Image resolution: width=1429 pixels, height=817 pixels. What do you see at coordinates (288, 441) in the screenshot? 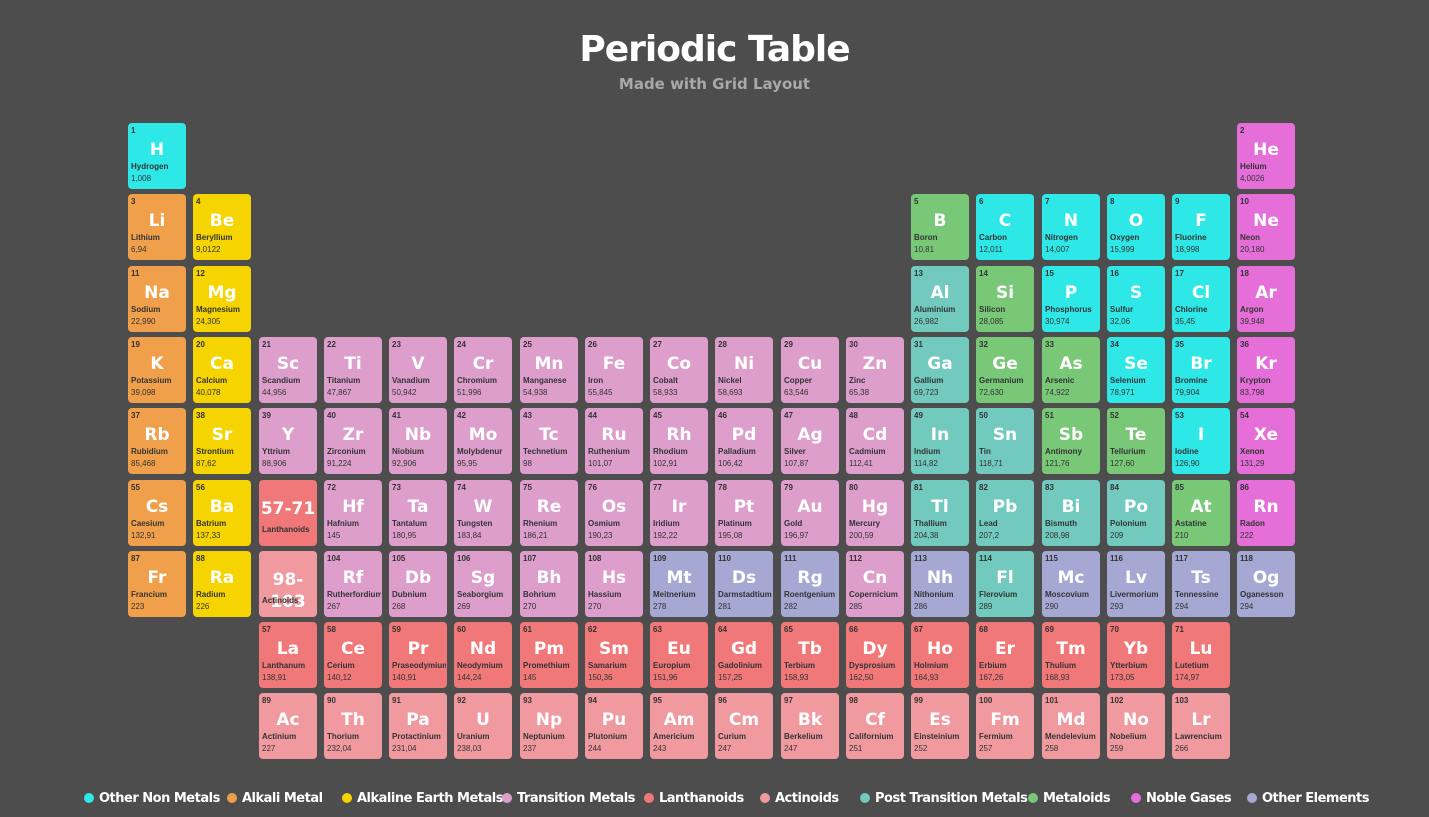
I see `element-yttrium: 39 Y Yttrium 88,906` at bounding box center [288, 441].